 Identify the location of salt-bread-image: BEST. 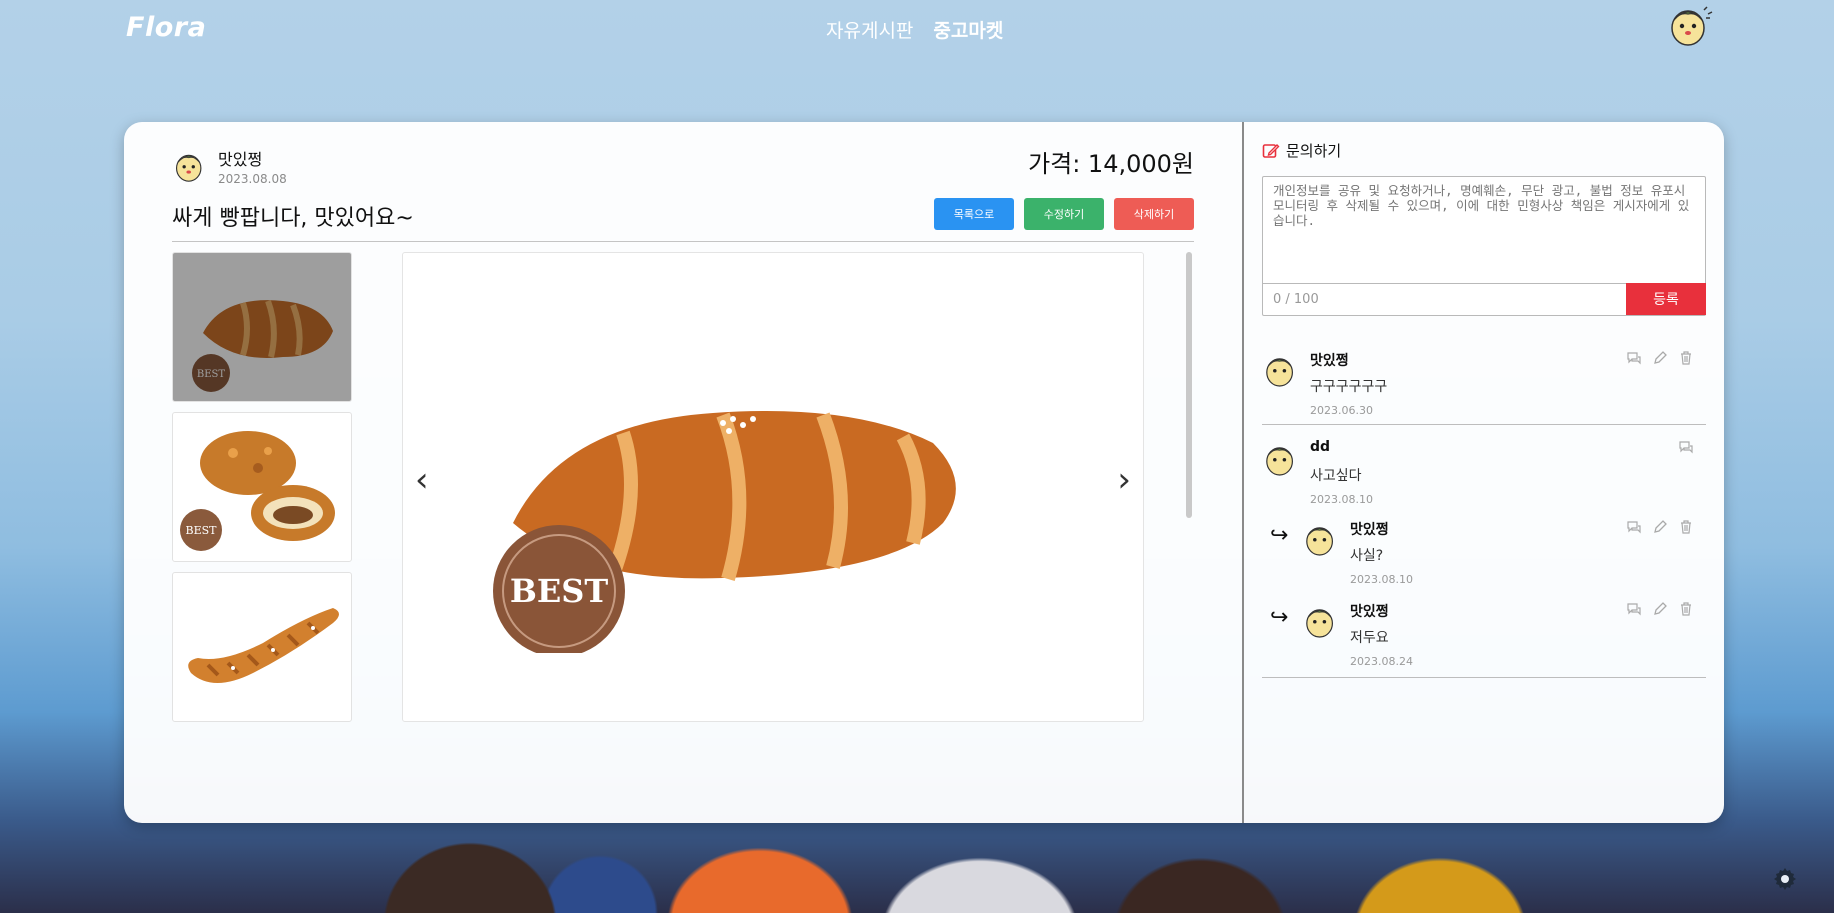
(262, 345).